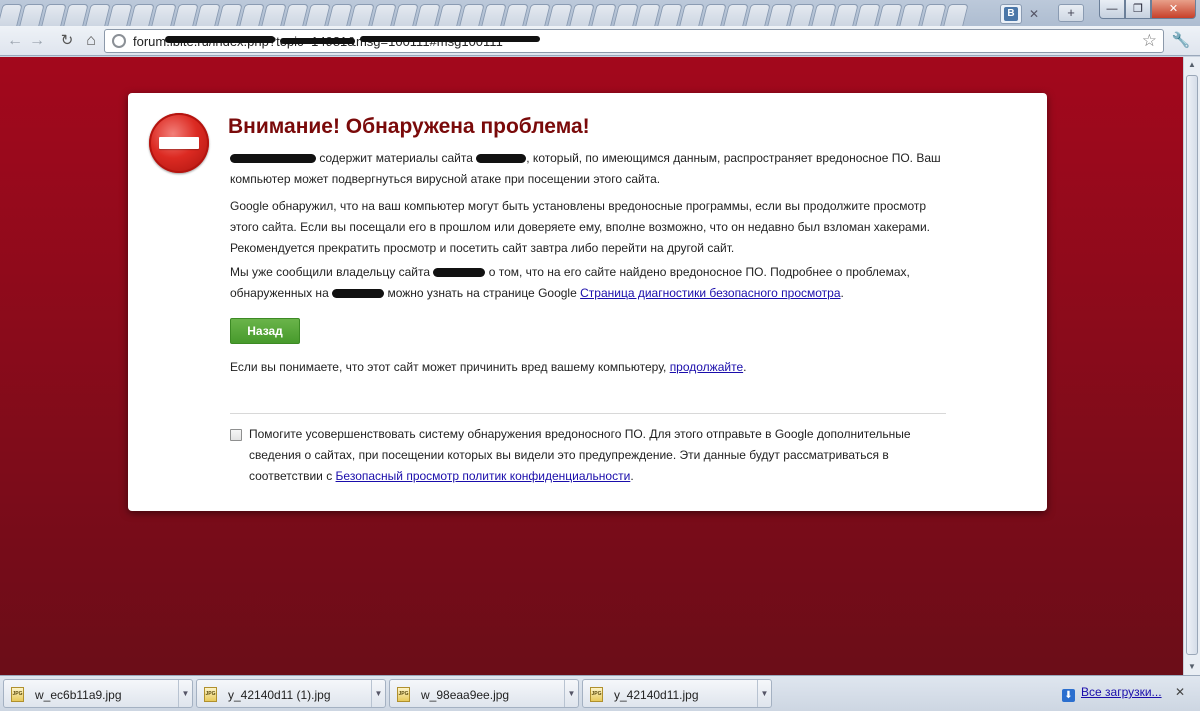 Image resolution: width=1200 pixels, height=711 pixels. Describe the element at coordinates (409, 126) in the screenshot. I see `page-title: Внимание! Обнаружена проблема!` at that location.